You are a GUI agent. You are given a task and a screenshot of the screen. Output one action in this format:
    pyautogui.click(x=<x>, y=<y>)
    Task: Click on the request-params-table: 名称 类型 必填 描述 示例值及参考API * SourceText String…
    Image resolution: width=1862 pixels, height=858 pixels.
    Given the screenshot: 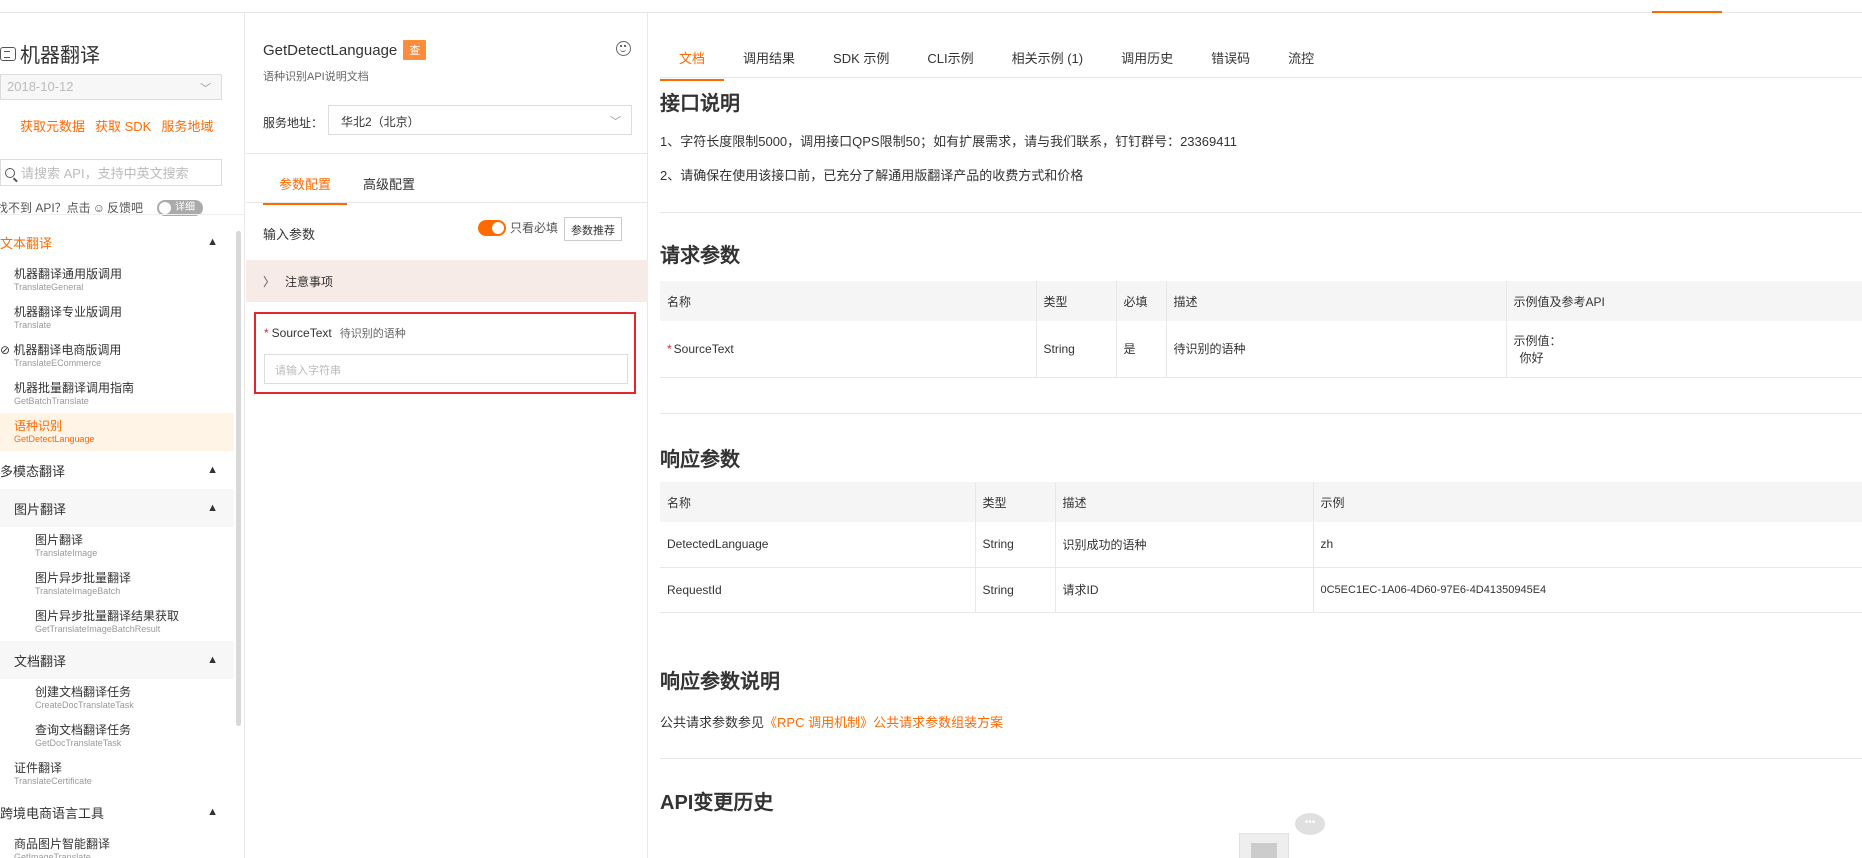 What is the action you would take?
    pyautogui.click(x=1261, y=329)
    